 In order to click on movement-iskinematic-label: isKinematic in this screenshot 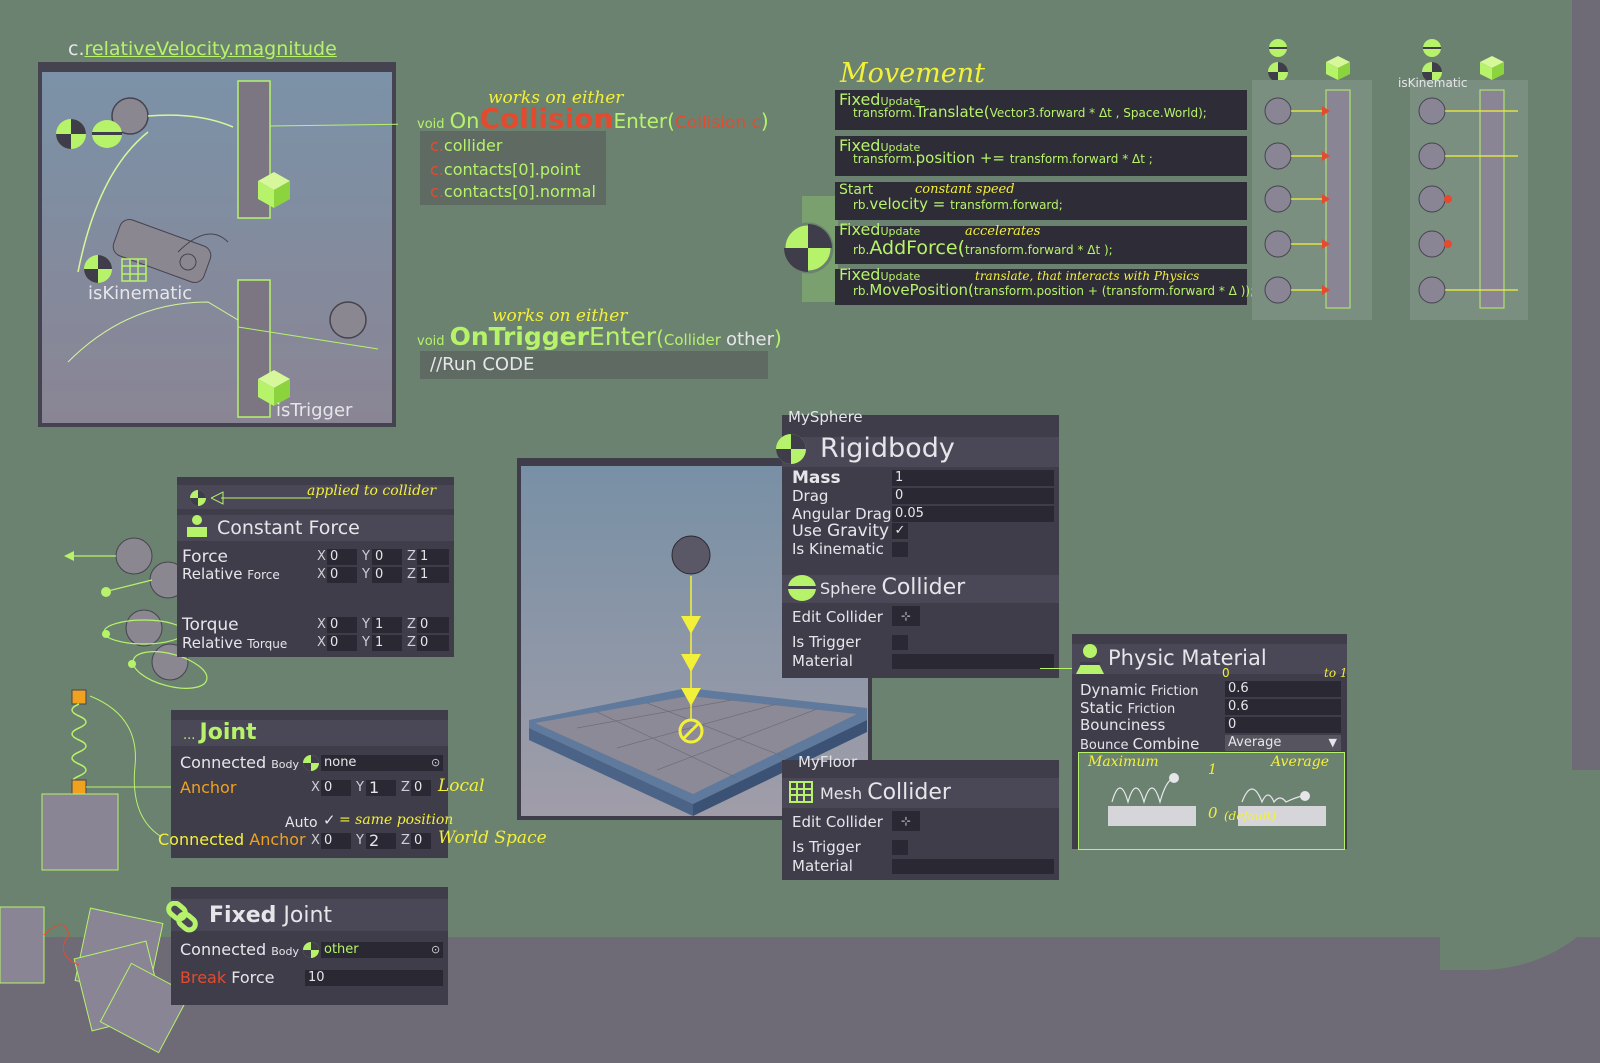, I will do `click(1433, 83)`.